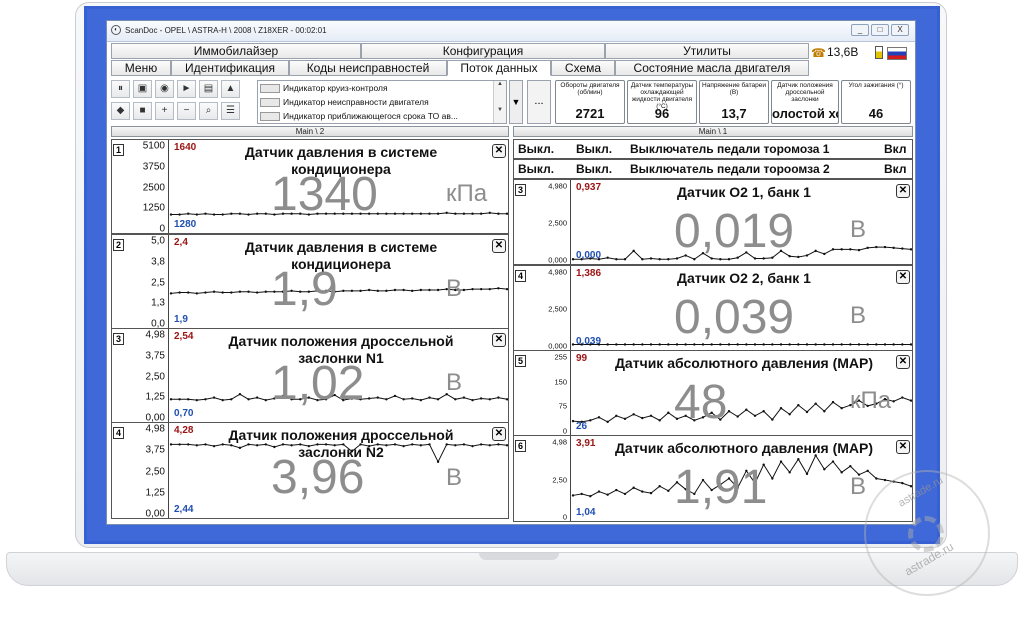 The image size is (1024, 622). What do you see at coordinates (208, 89) in the screenshot?
I see `folder-button: ▤` at bounding box center [208, 89].